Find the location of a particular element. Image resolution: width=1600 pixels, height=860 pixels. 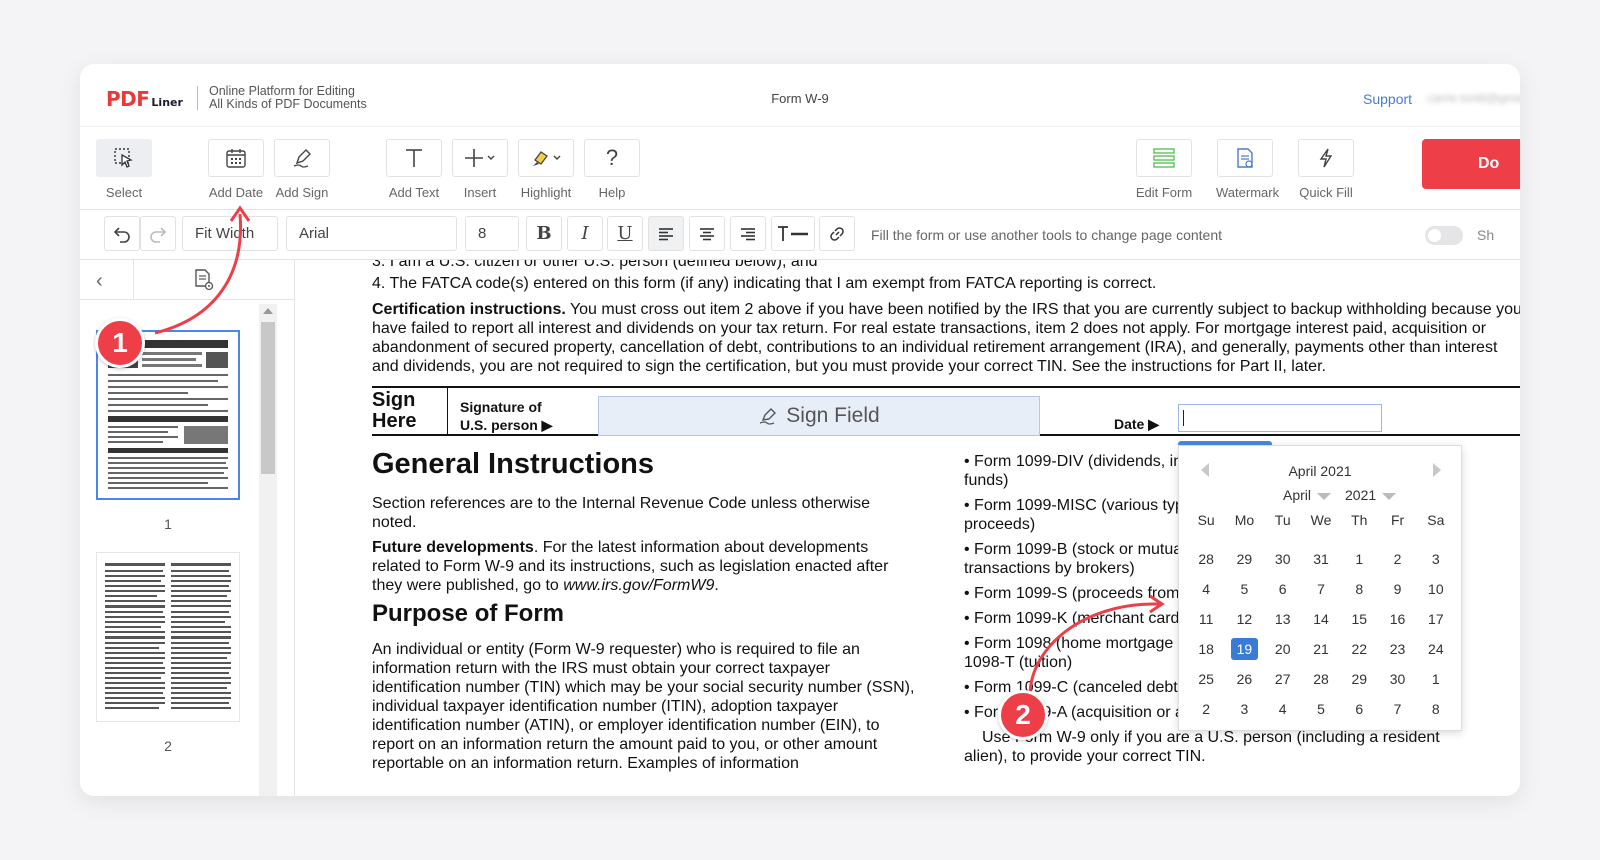

watermark-tool: Watermark is located at coordinates (1247, 169).